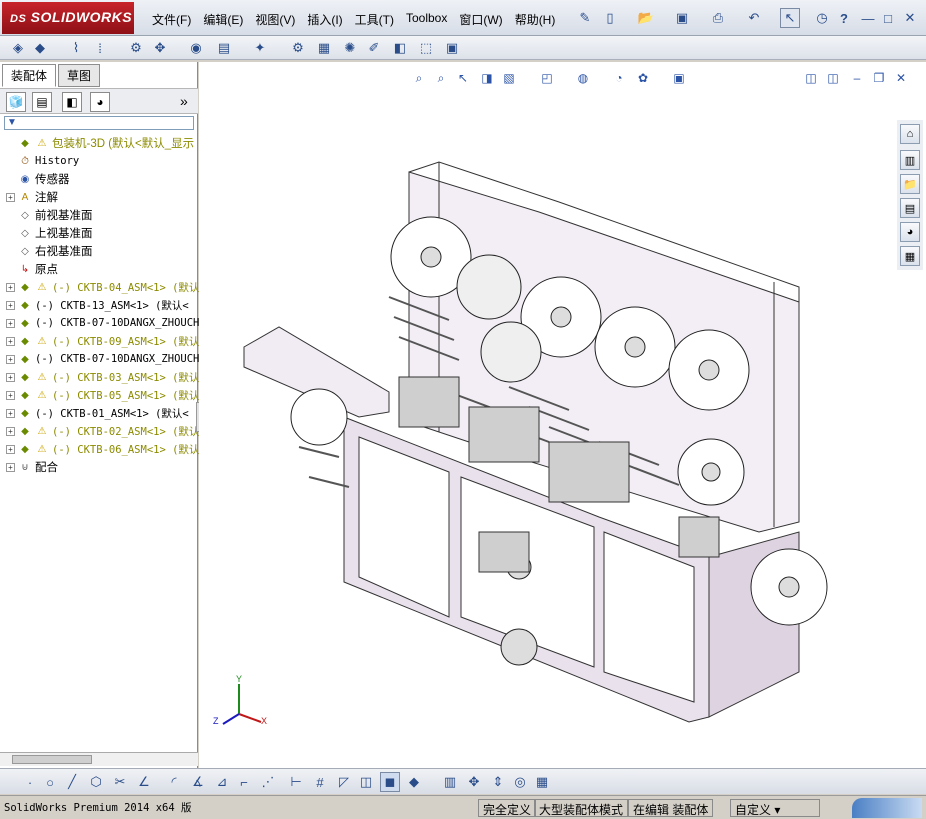 This screenshot has width=926, height=819. Describe the element at coordinates (610, 18) in the screenshot. I see `new-document-icon: ▯` at that location.